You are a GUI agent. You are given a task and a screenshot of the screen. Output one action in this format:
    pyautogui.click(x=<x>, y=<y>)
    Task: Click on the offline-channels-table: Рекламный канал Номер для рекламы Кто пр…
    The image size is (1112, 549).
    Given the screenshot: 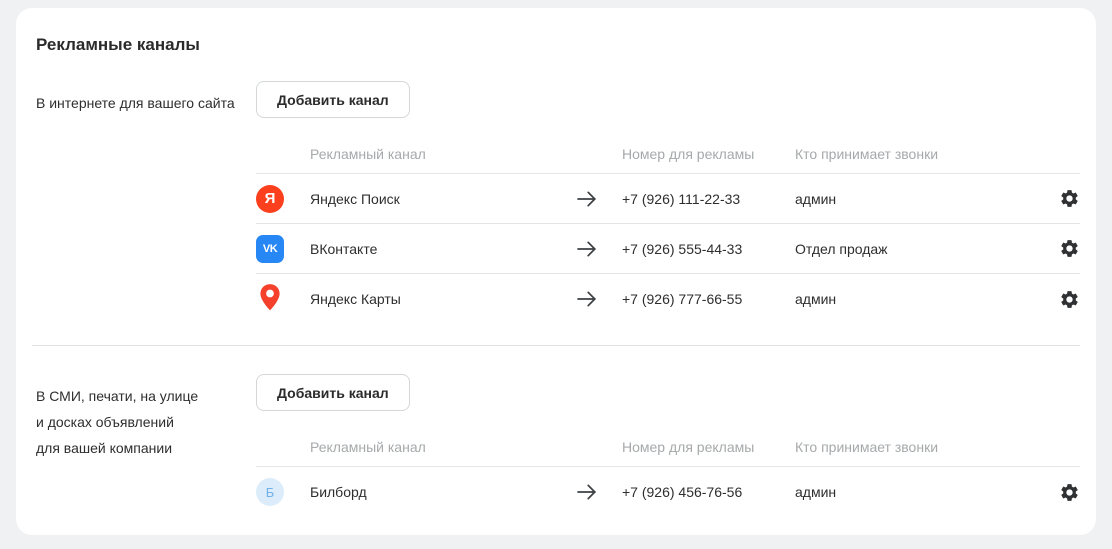 What is the action you would take?
    pyautogui.click(x=668, y=472)
    